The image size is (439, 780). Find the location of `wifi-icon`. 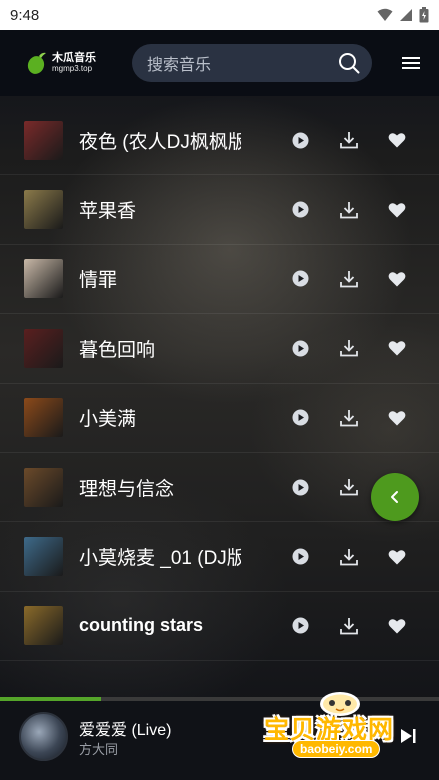

wifi-icon is located at coordinates (385, 14).